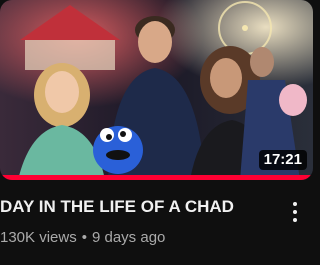 The image size is (320, 265). I want to click on video-metadata: 130K views • 9 days ago, so click(82, 238).